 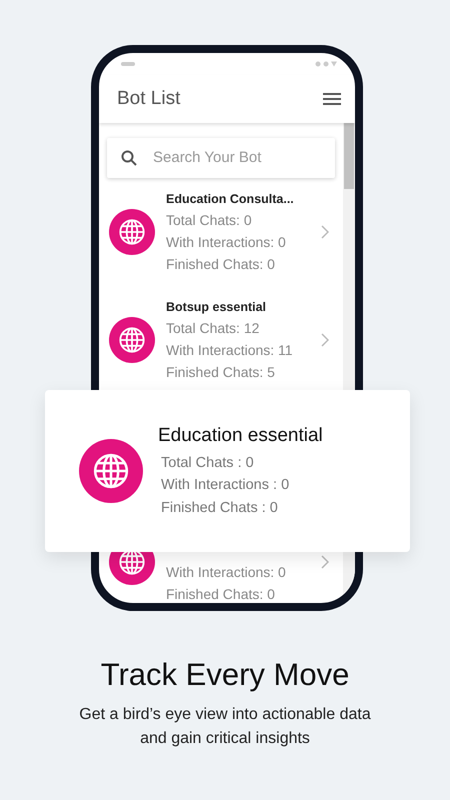 I want to click on bot-name: Education essential, so click(x=240, y=436).